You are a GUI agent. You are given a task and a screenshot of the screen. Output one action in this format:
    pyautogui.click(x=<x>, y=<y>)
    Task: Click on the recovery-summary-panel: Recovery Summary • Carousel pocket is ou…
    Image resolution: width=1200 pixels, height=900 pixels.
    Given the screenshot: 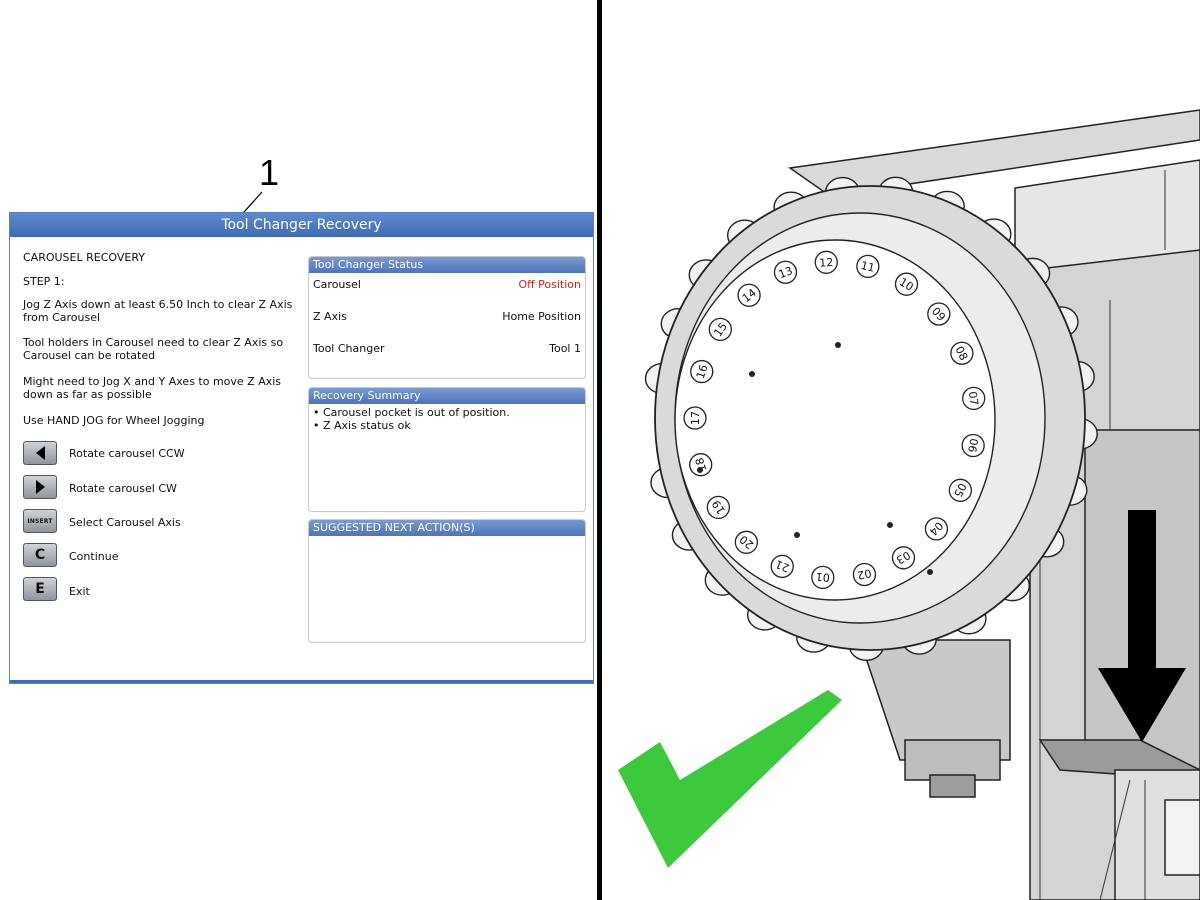 What is the action you would take?
    pyautogui.click(x=447, y=449)
    